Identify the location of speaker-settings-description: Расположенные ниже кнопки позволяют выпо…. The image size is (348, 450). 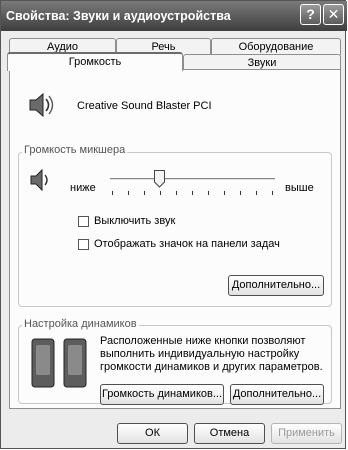
(211, 354).